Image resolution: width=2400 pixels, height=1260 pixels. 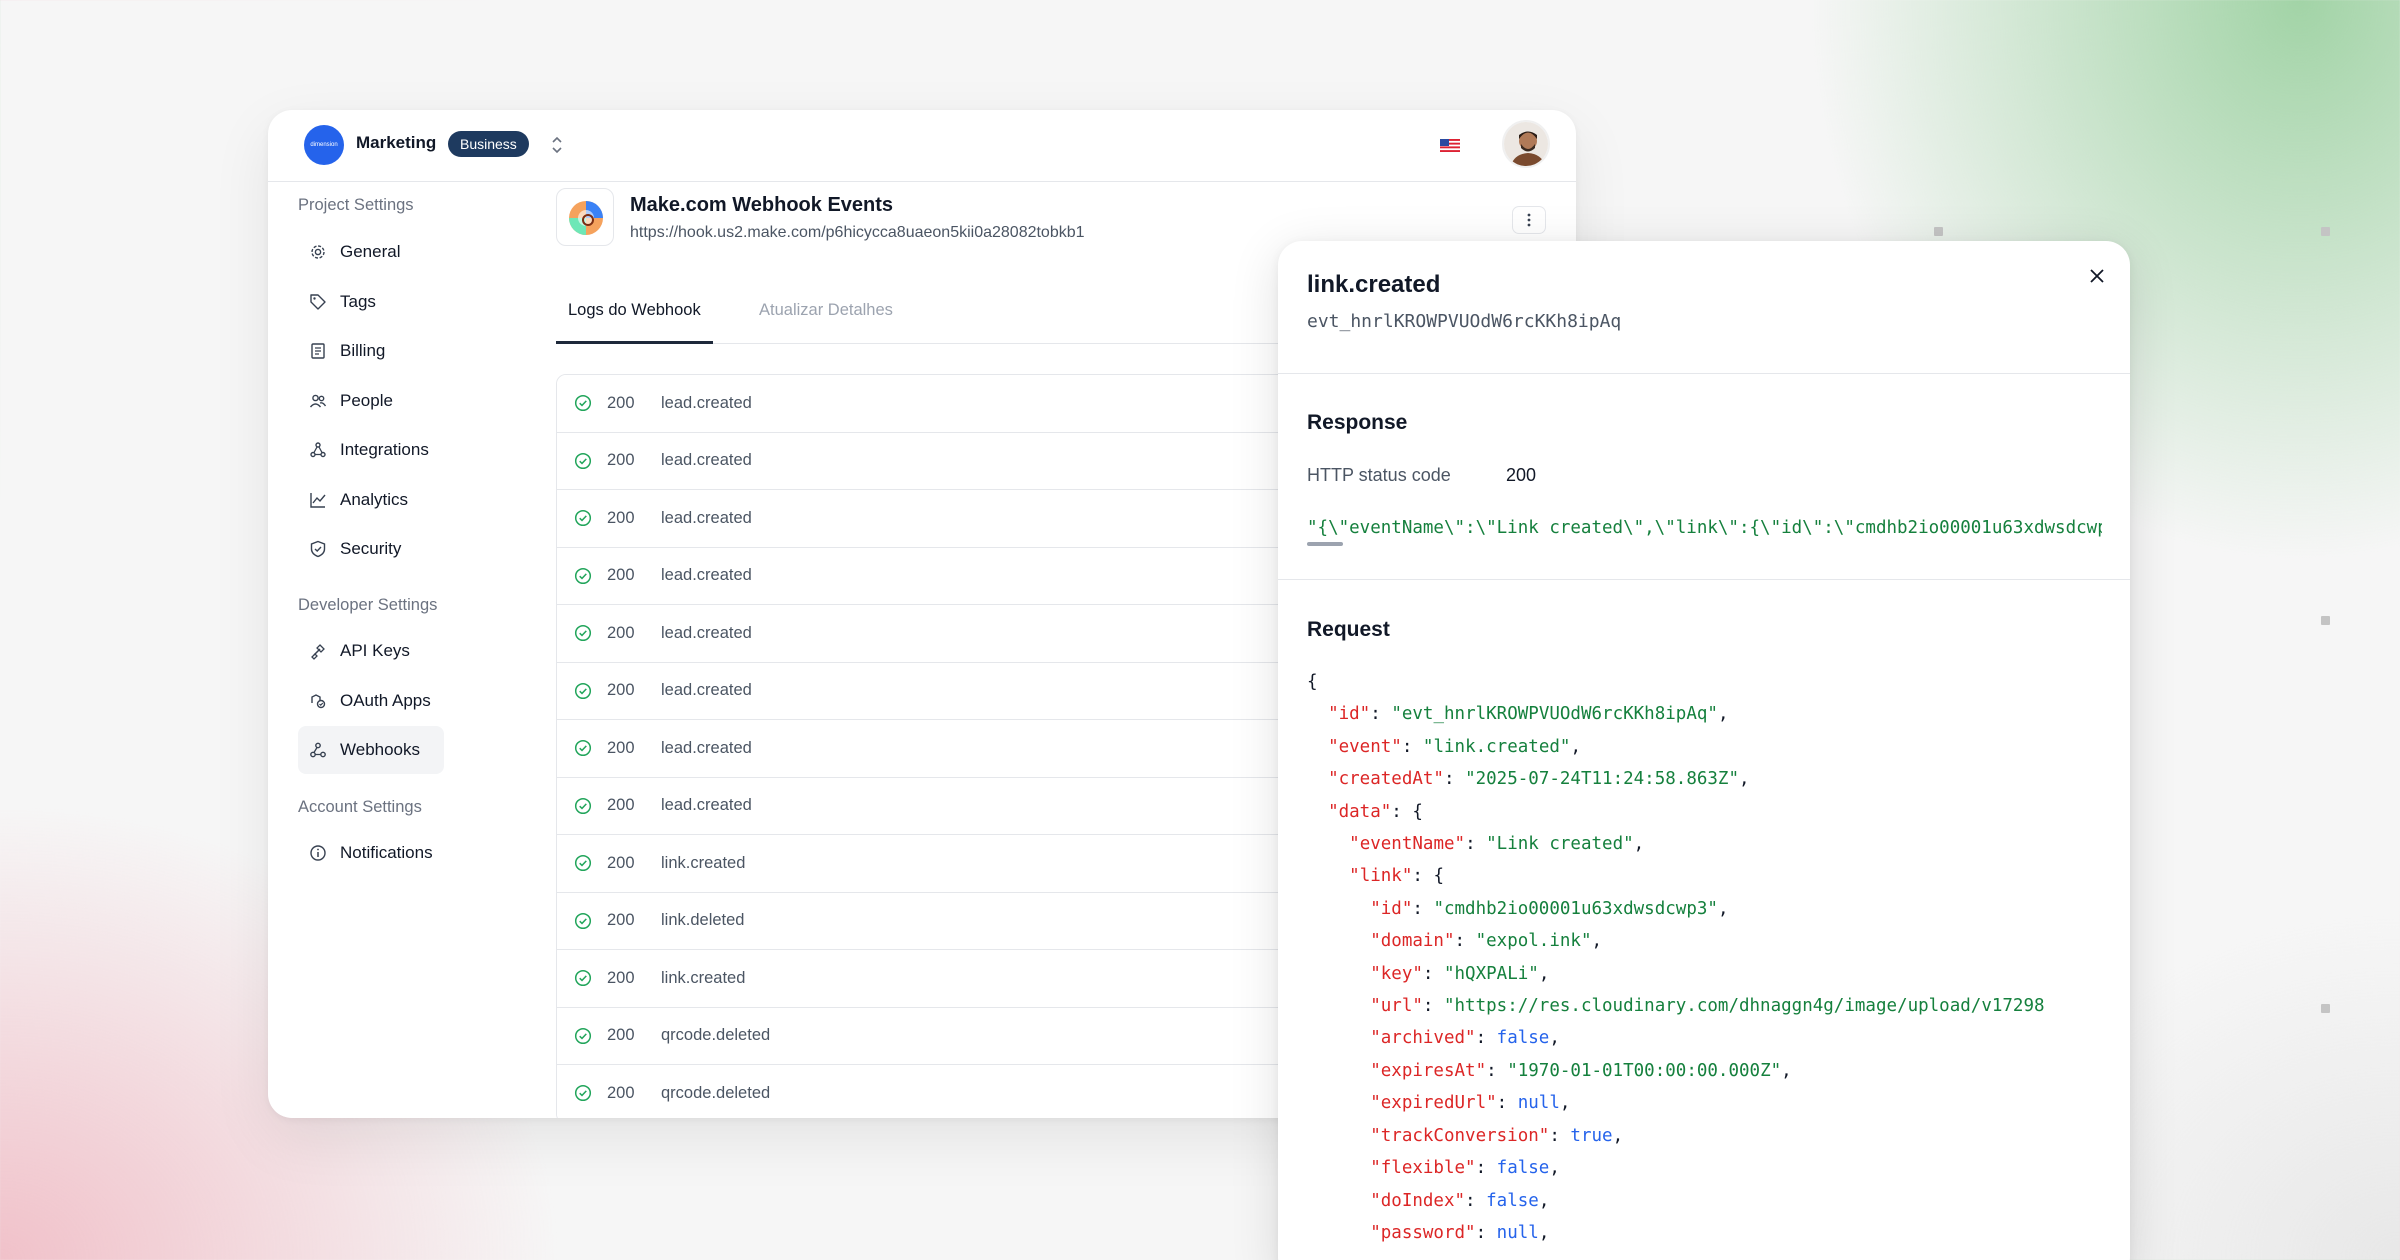 I want to click on json-token: "1970-01-01T00:00:00.000Z", so click(x=1644, y=1070).